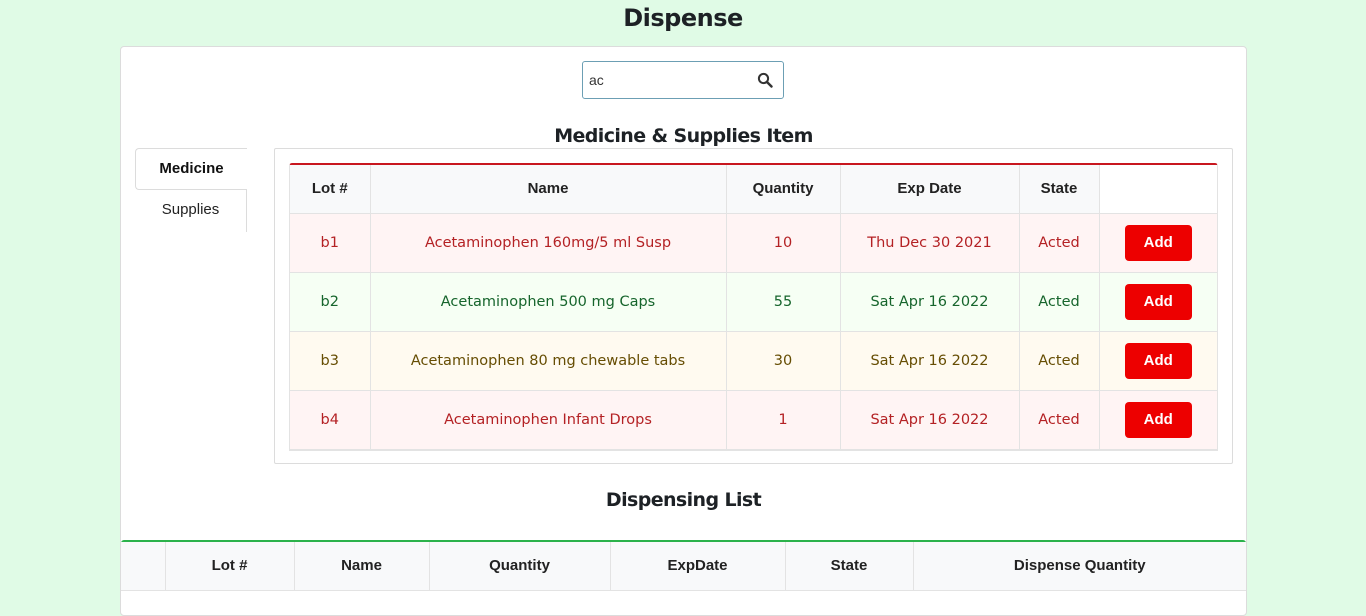 This screenshot has height=616, width=1366. I want to click on search-box, so click(683, 80).